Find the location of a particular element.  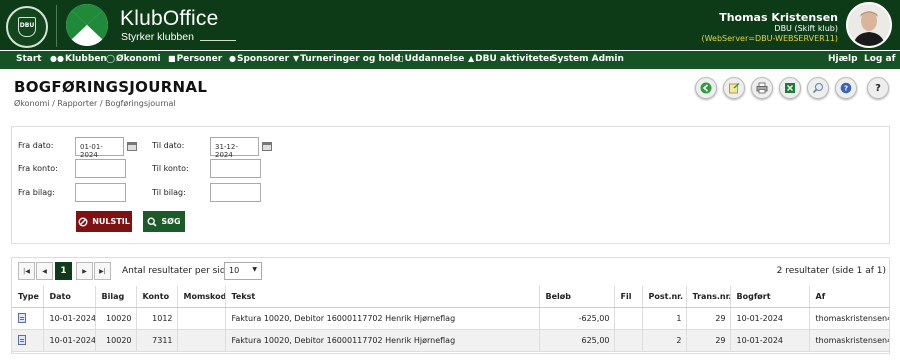

til-konto-label: Til konto: is located at coordinates (170, 168).